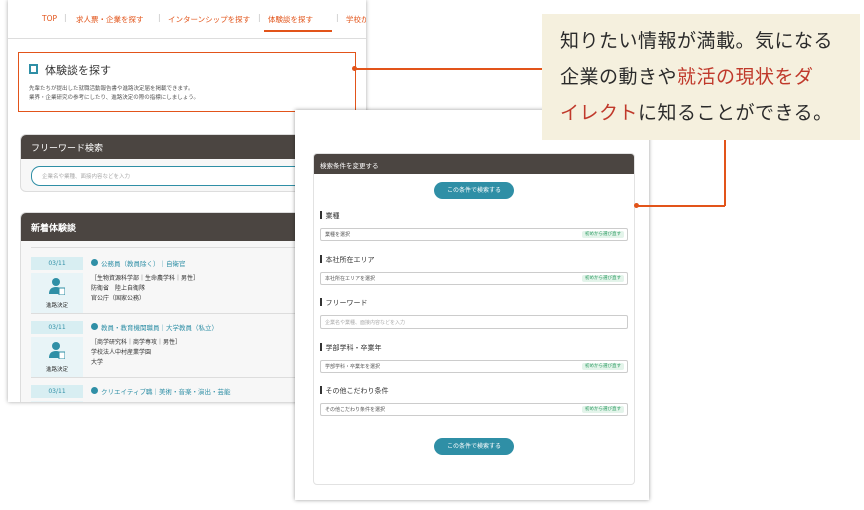 The image size is (864, 510). Describe the element at coordinates (599, 113) in the screenshot. I see `callout-highlight: イレクト` at that location.